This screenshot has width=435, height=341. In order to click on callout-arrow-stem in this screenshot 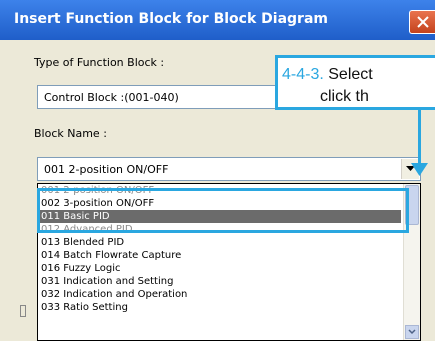, I will do `click(419, 138)`.